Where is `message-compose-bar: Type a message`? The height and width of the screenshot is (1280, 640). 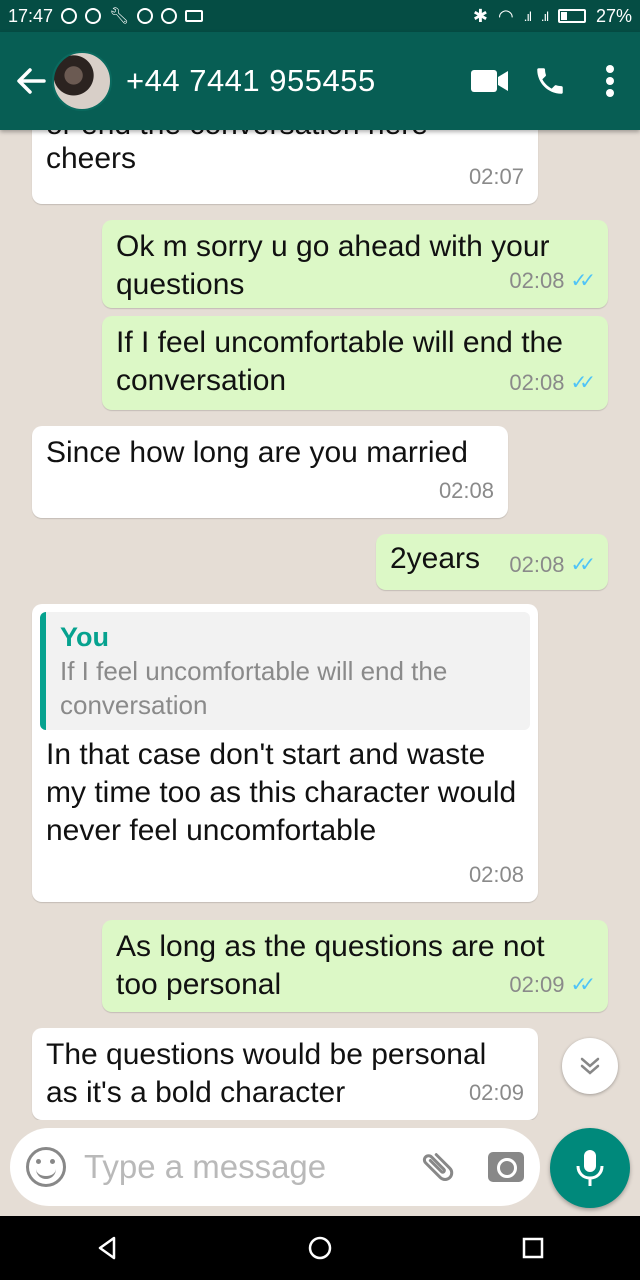
message-compose-bar: Type a message is located at coordinates (275, 1167).